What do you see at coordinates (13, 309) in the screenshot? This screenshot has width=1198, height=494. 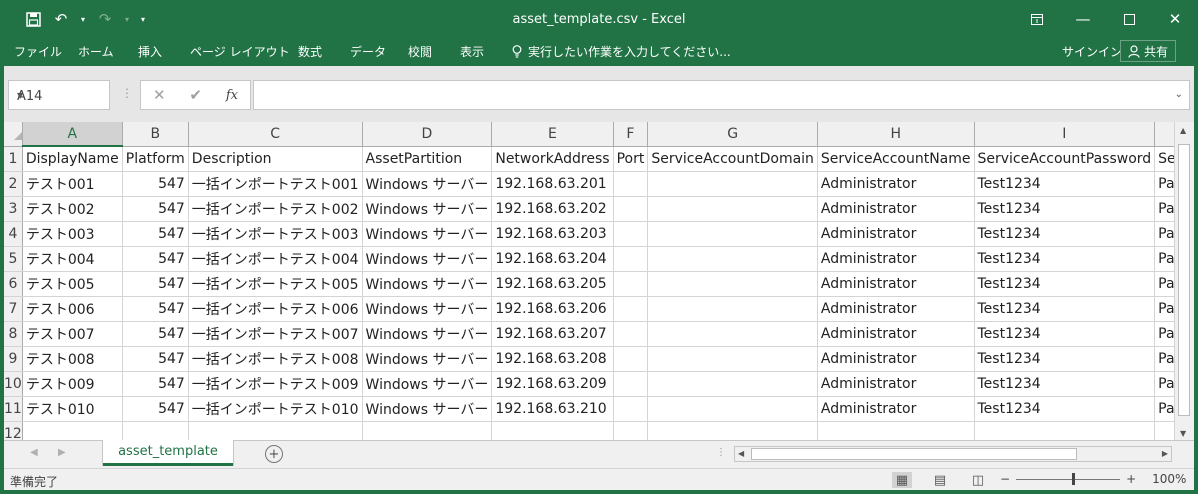 I see `row-header: 7` at bounding box center [13, 309].